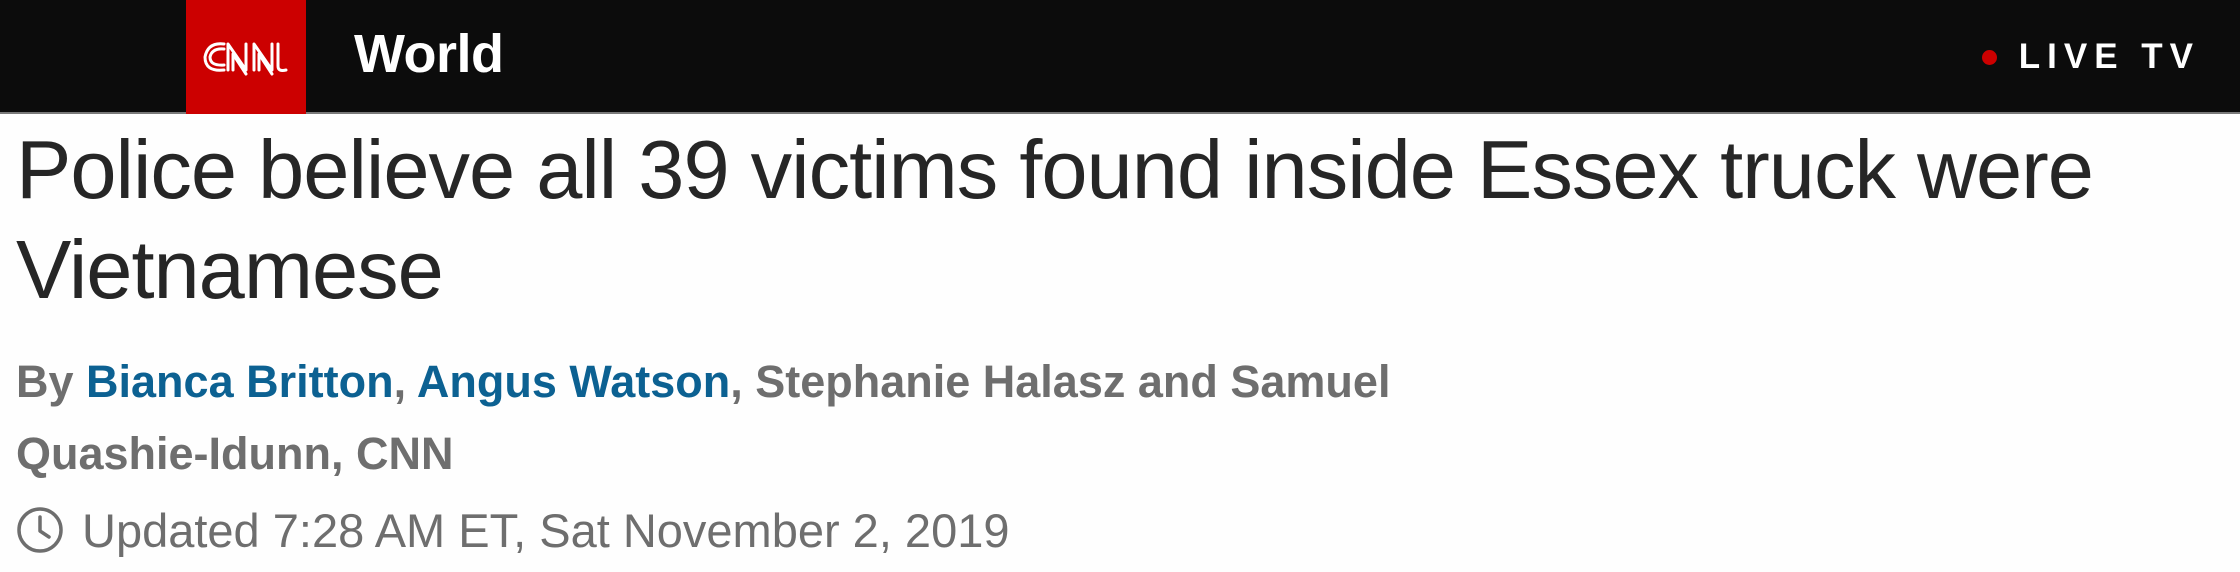  Describe the element at coordinates (2109, 56) in the screenshot. I see `live-tv-label: LIVE TV` at that location.